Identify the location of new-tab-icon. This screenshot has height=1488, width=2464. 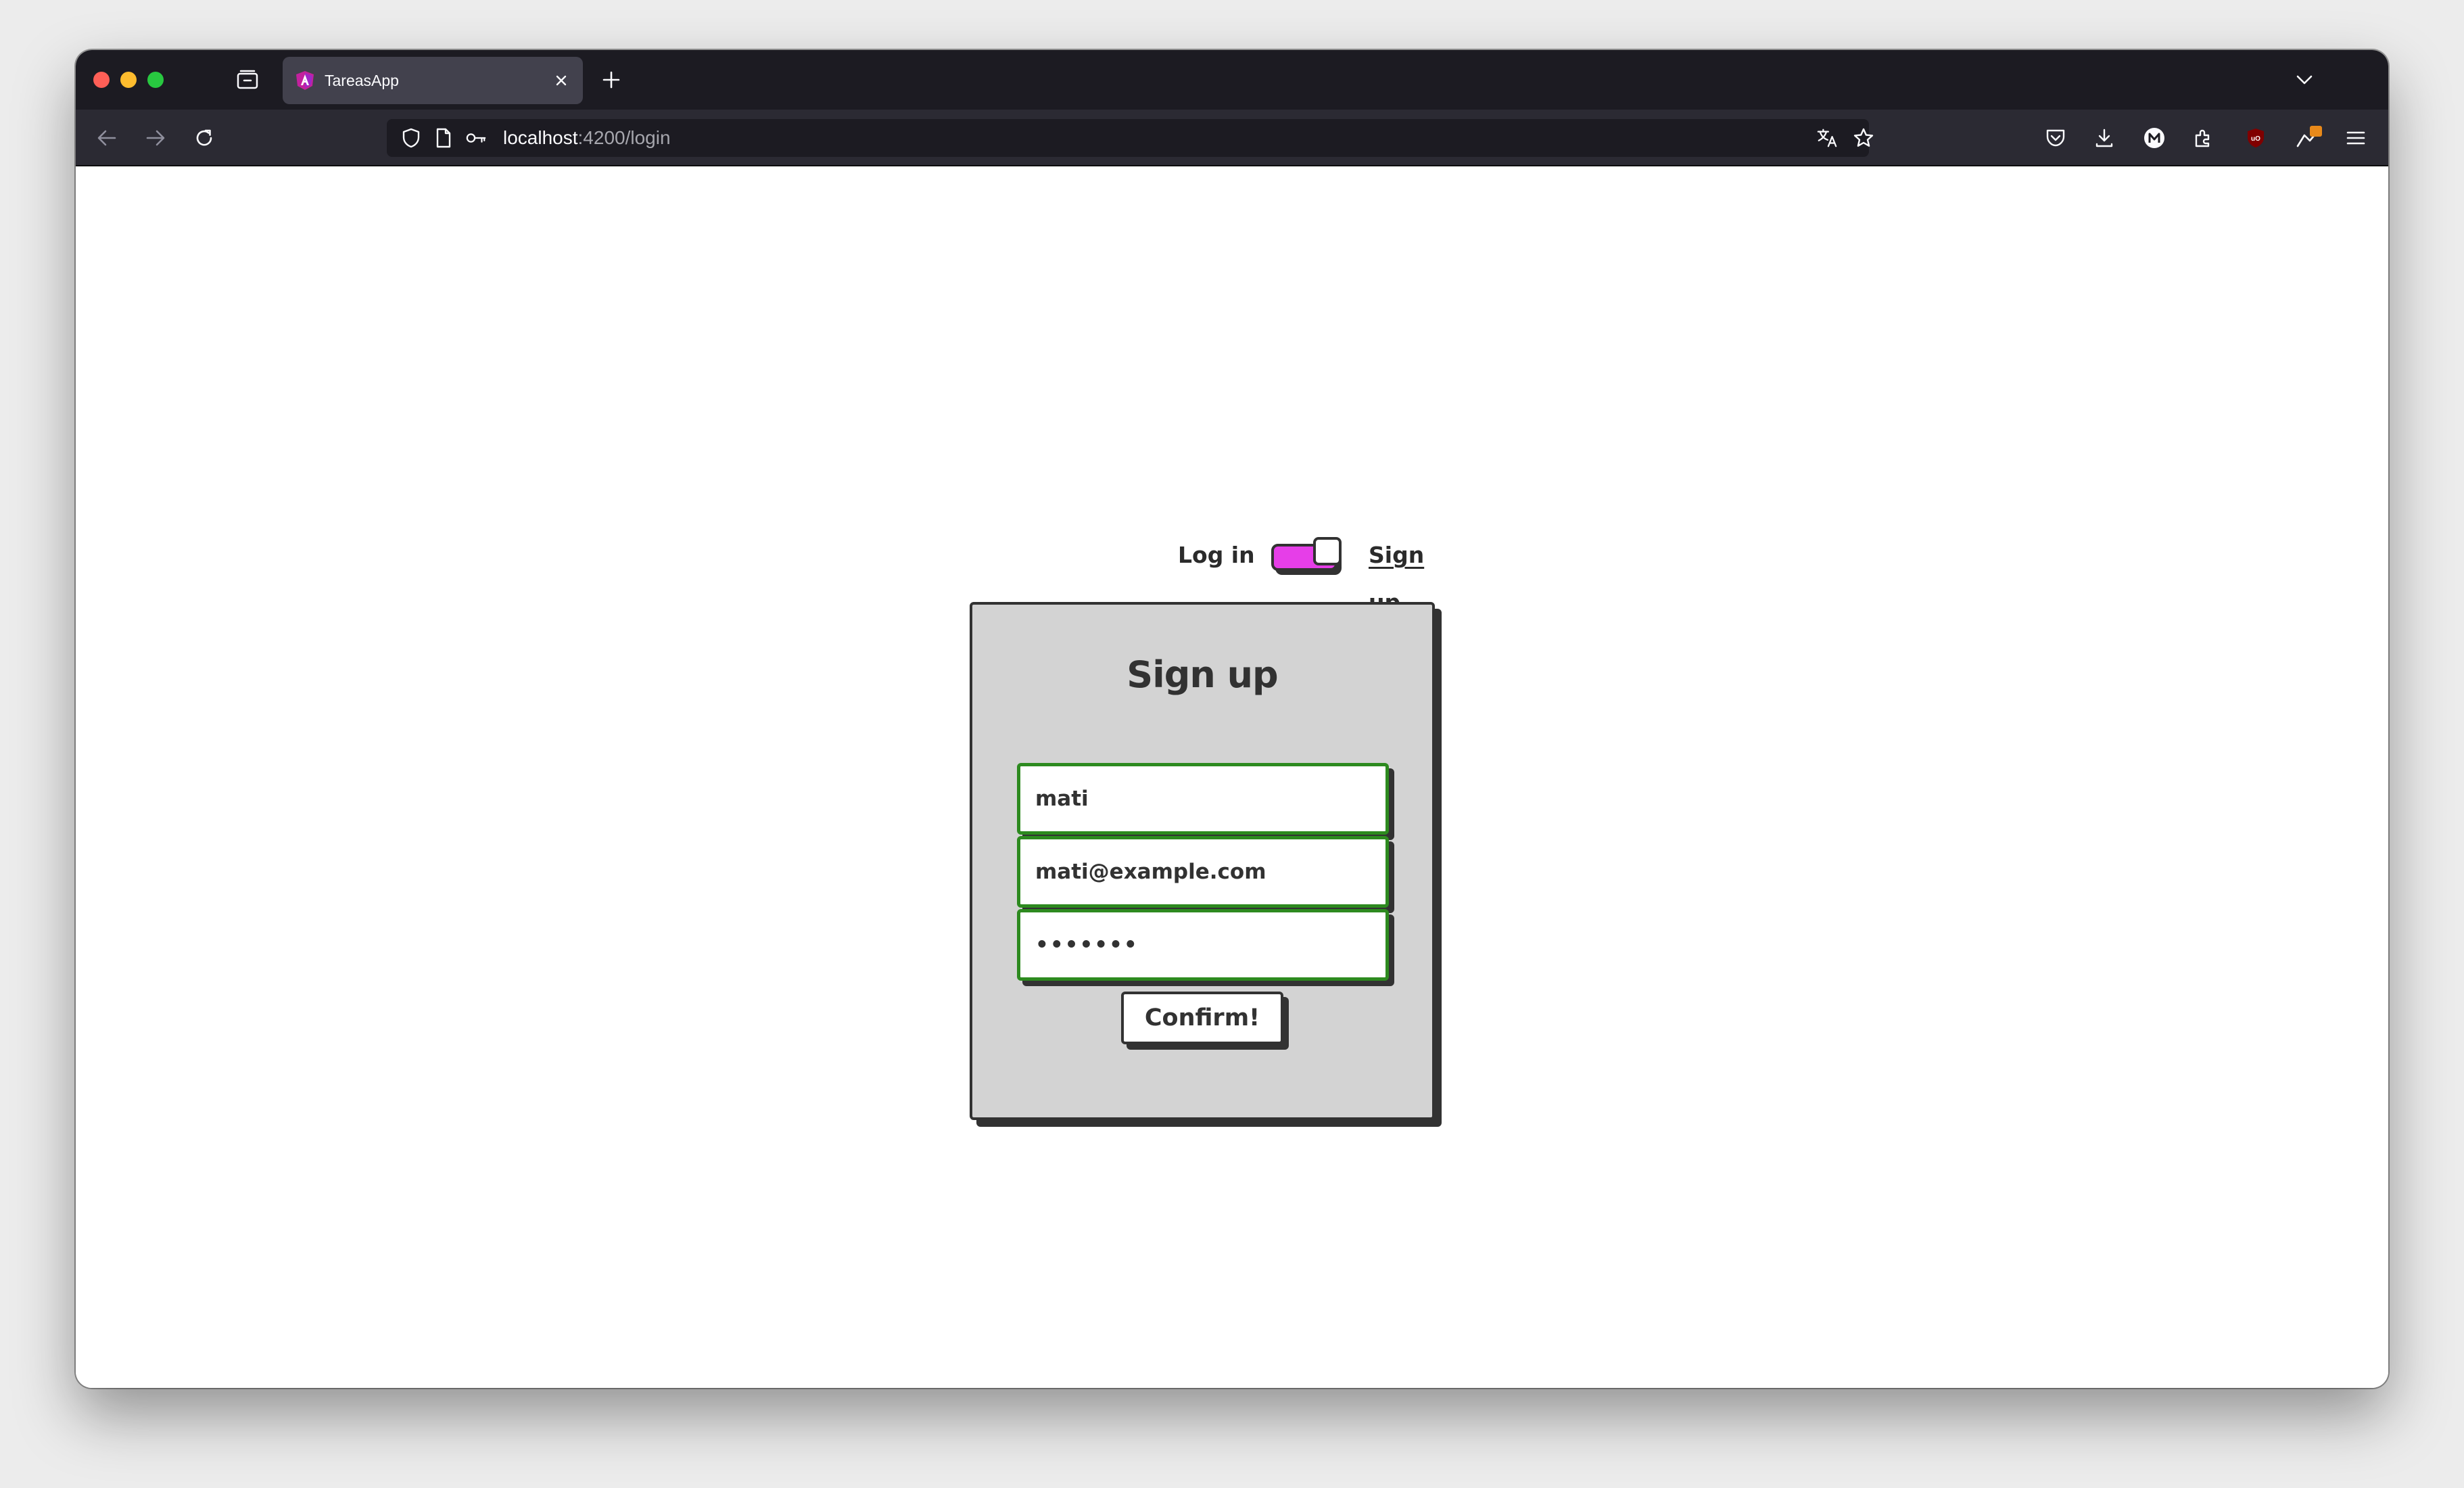
(611, 79).